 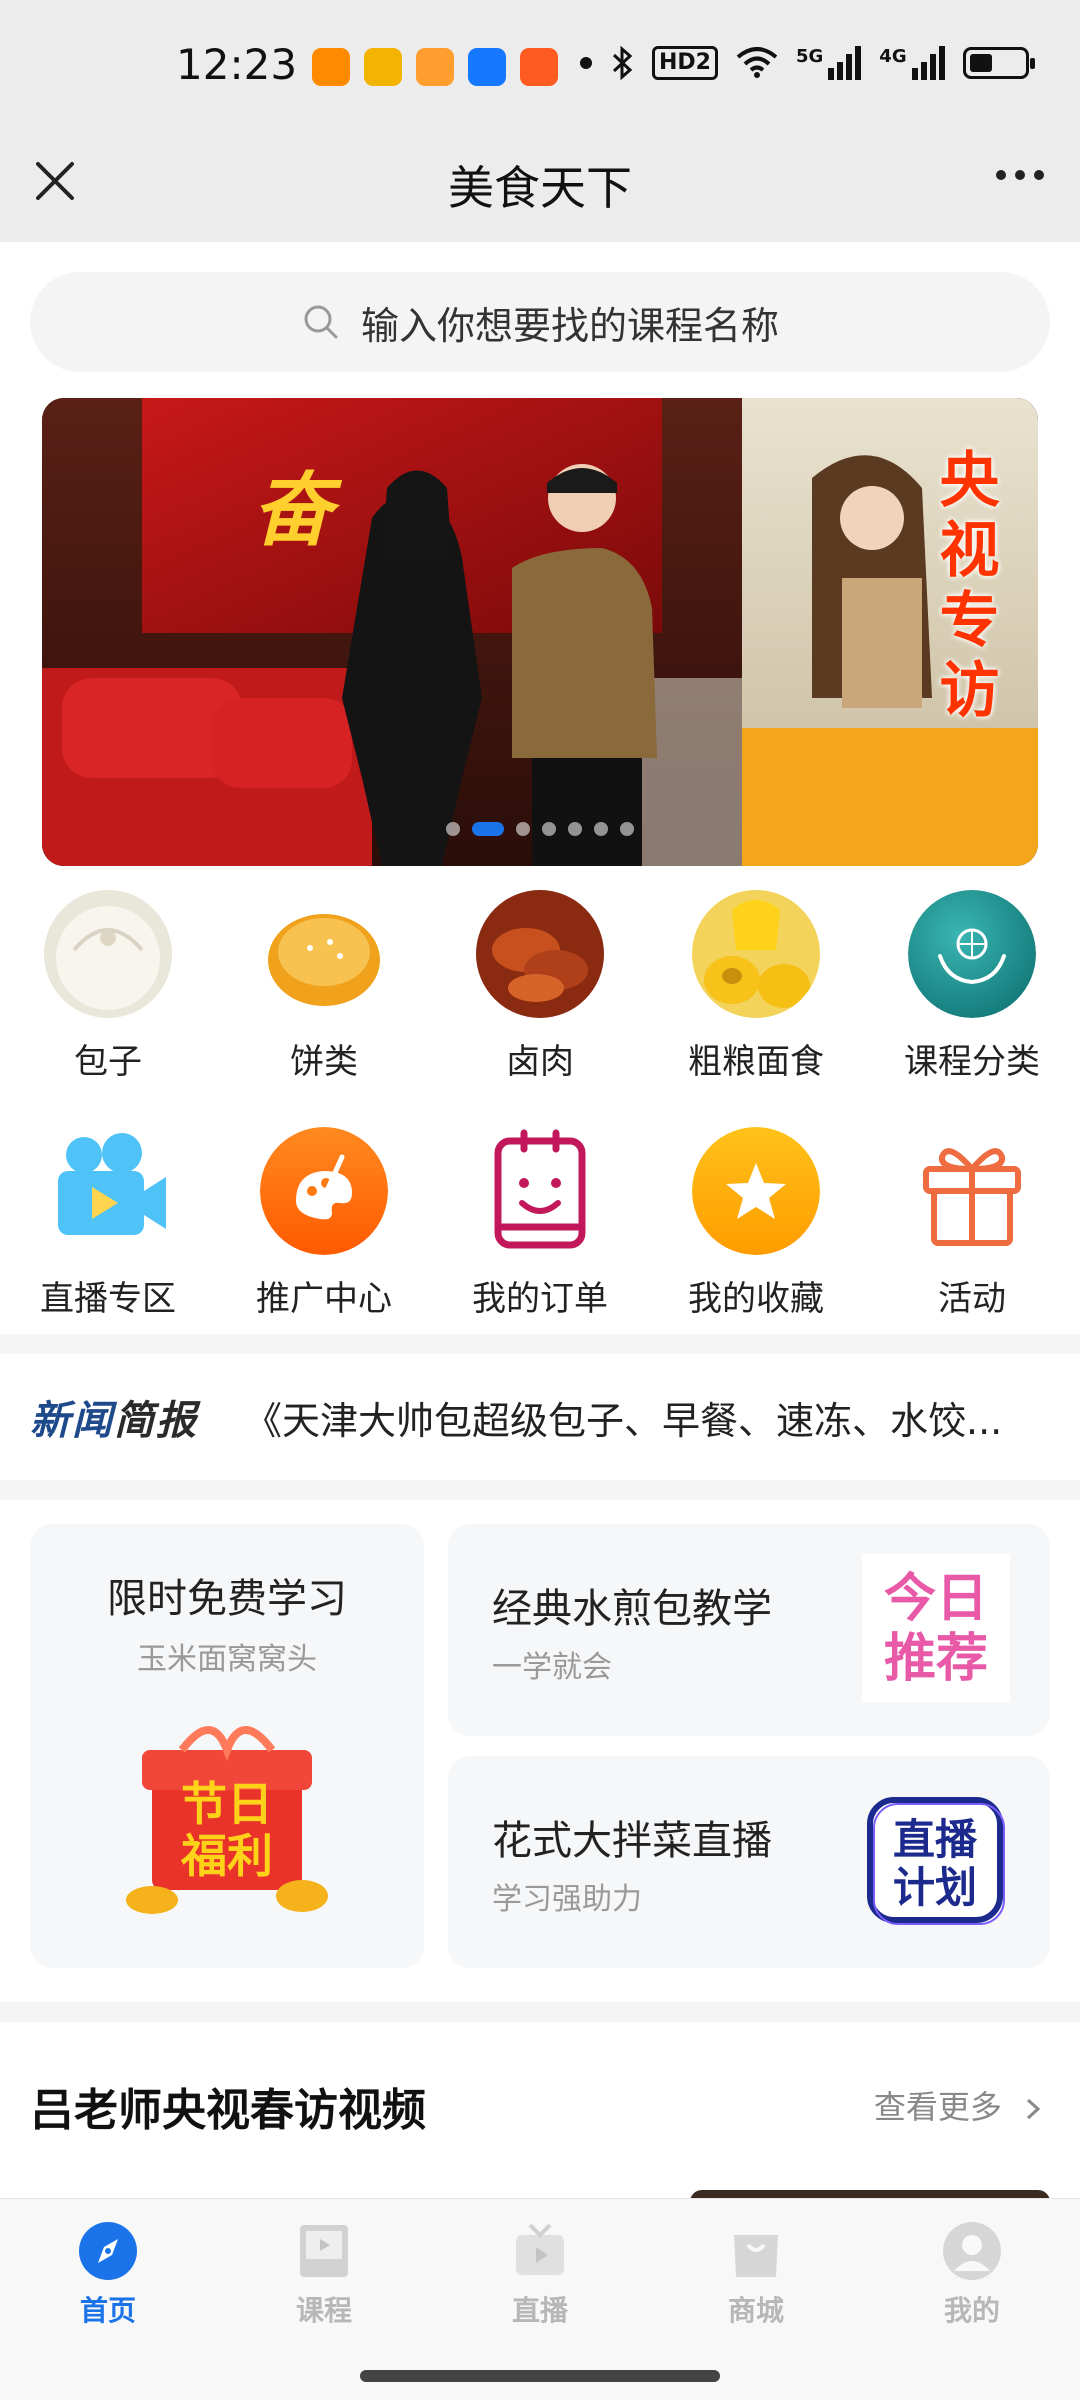 What do you see at coordinates (324, 954) in the screenshot?
I see `pie-image` at bounding box center [324, 954].